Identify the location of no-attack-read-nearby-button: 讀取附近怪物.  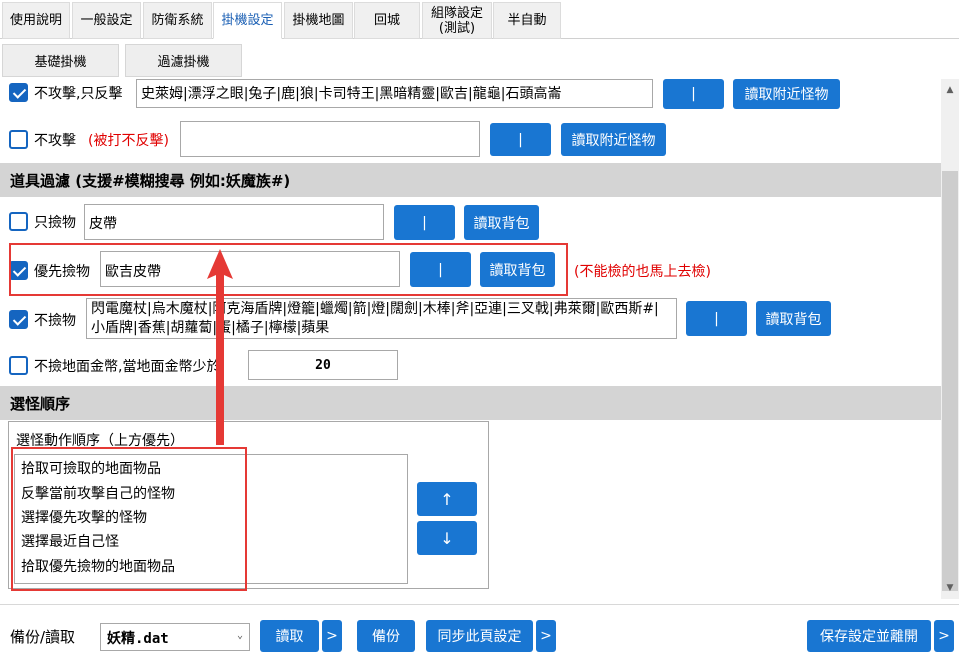
(613, 139).